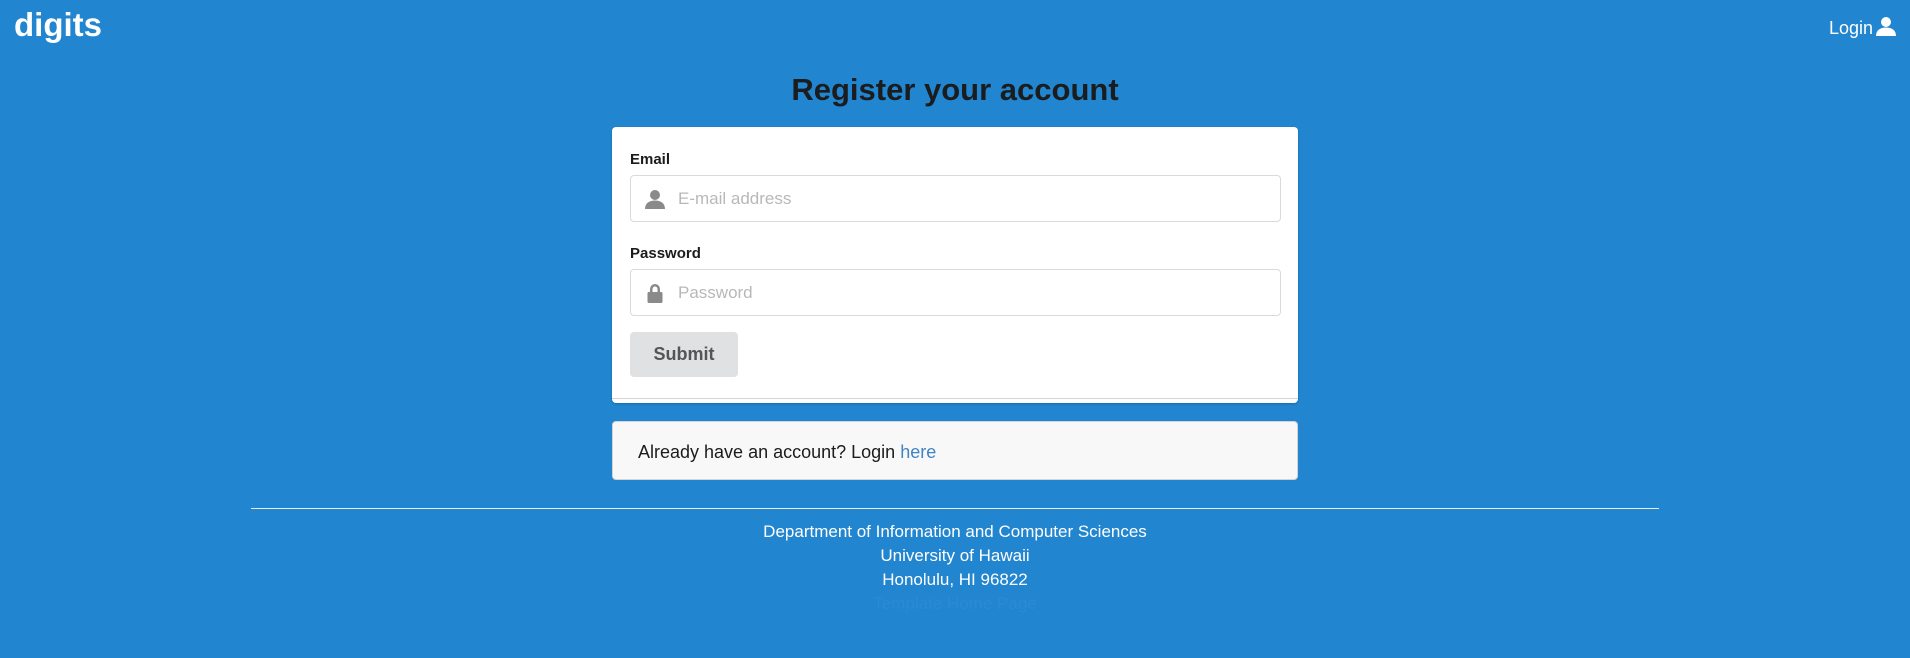 Image resolution: width=1910 pixels, height=658 pixels. Describe the element at coordinates (58, 25) in the screenshot. I see `brand-logo: digits` at that location.